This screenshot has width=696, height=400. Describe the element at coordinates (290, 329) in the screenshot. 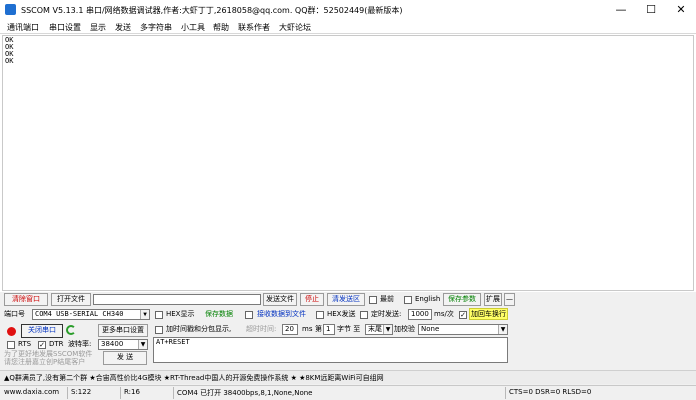

I see `timeout-input: 20` at that location.